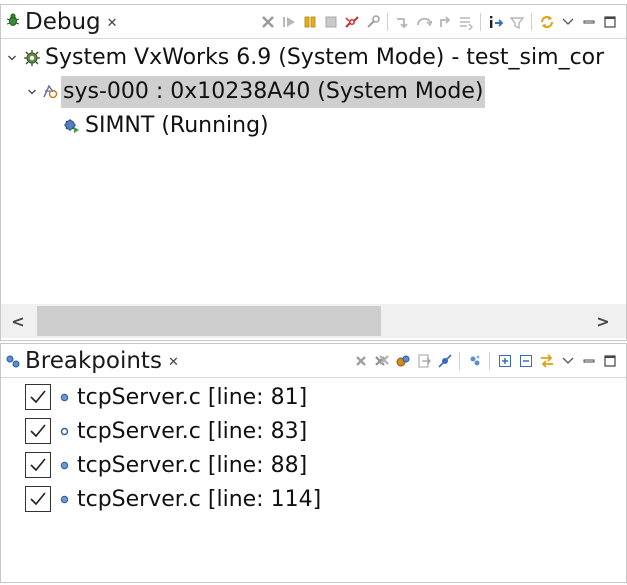 Image resolution: width=627 pixels, height=585 pixels. What do you see at coordinates (445, 22) in the screenshot?
I see `step-return-icon` at bounding box center [445, 22].